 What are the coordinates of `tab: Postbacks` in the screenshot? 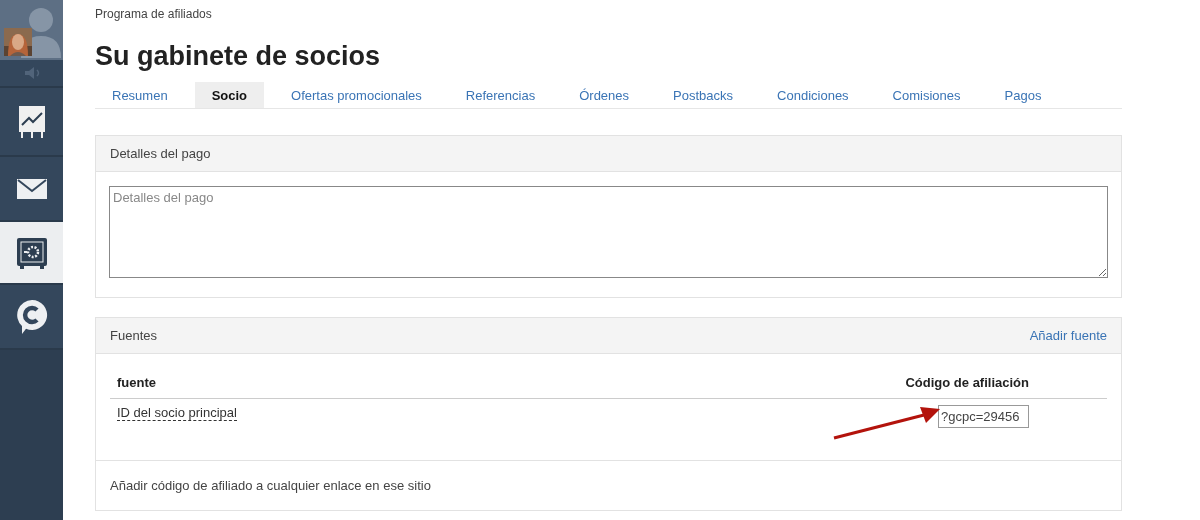 It's located at (703, 95).